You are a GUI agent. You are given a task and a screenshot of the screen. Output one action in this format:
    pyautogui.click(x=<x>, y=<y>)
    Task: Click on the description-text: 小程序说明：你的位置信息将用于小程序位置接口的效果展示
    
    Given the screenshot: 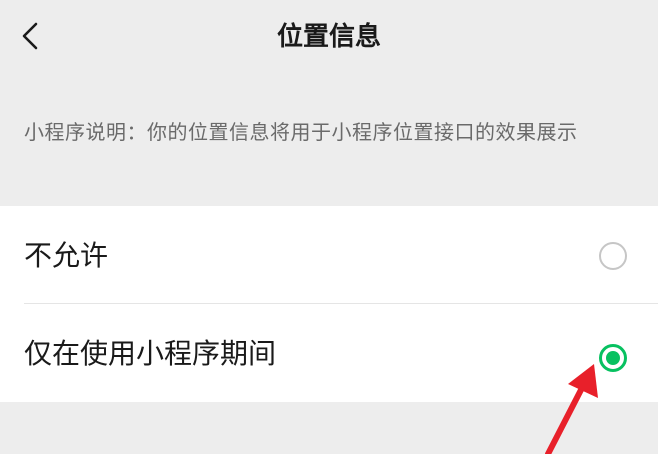 What is the action you would take?
    pyautogui.click(x=301, y=132)
    